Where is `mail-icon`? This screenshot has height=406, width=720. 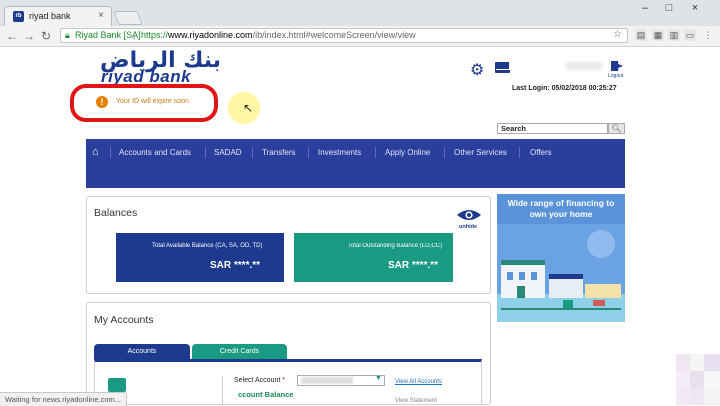
mail-icon is located at coordinates (502, 67).